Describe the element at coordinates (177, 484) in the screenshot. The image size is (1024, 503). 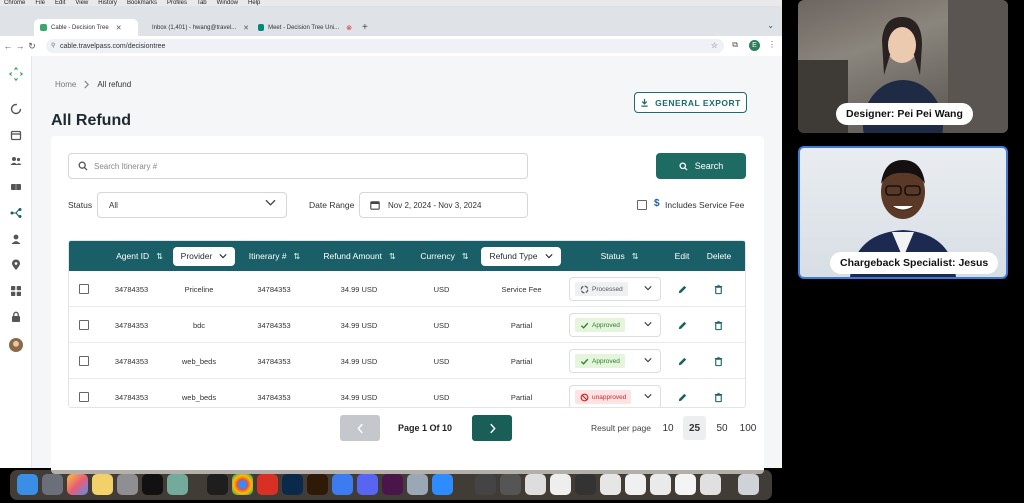
I see `chatgpt-icon` at that location.